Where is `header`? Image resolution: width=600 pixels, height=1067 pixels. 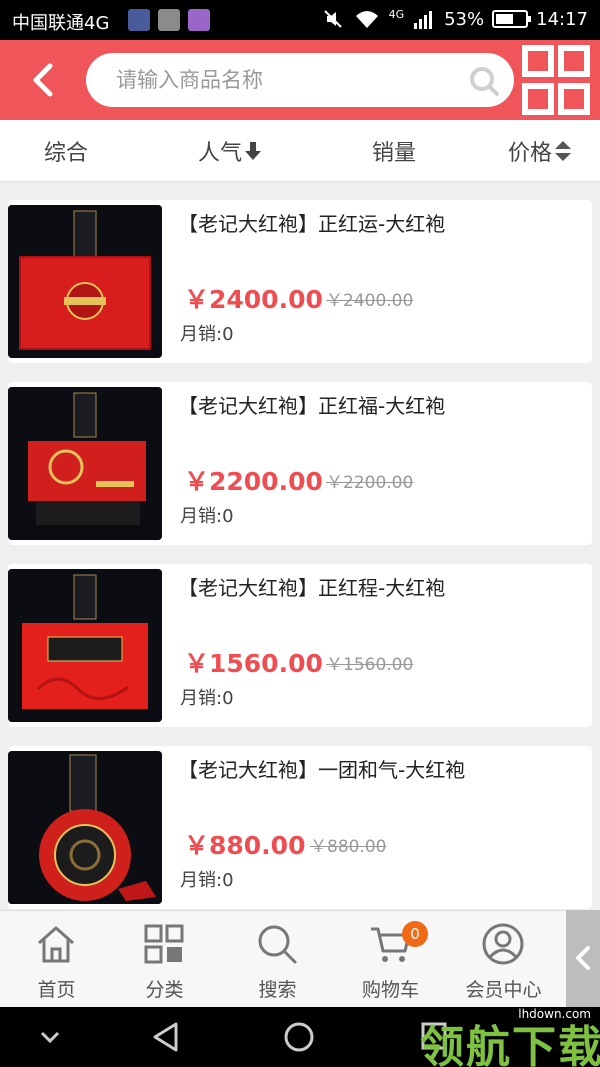
header is located at coordinates (300, 80).